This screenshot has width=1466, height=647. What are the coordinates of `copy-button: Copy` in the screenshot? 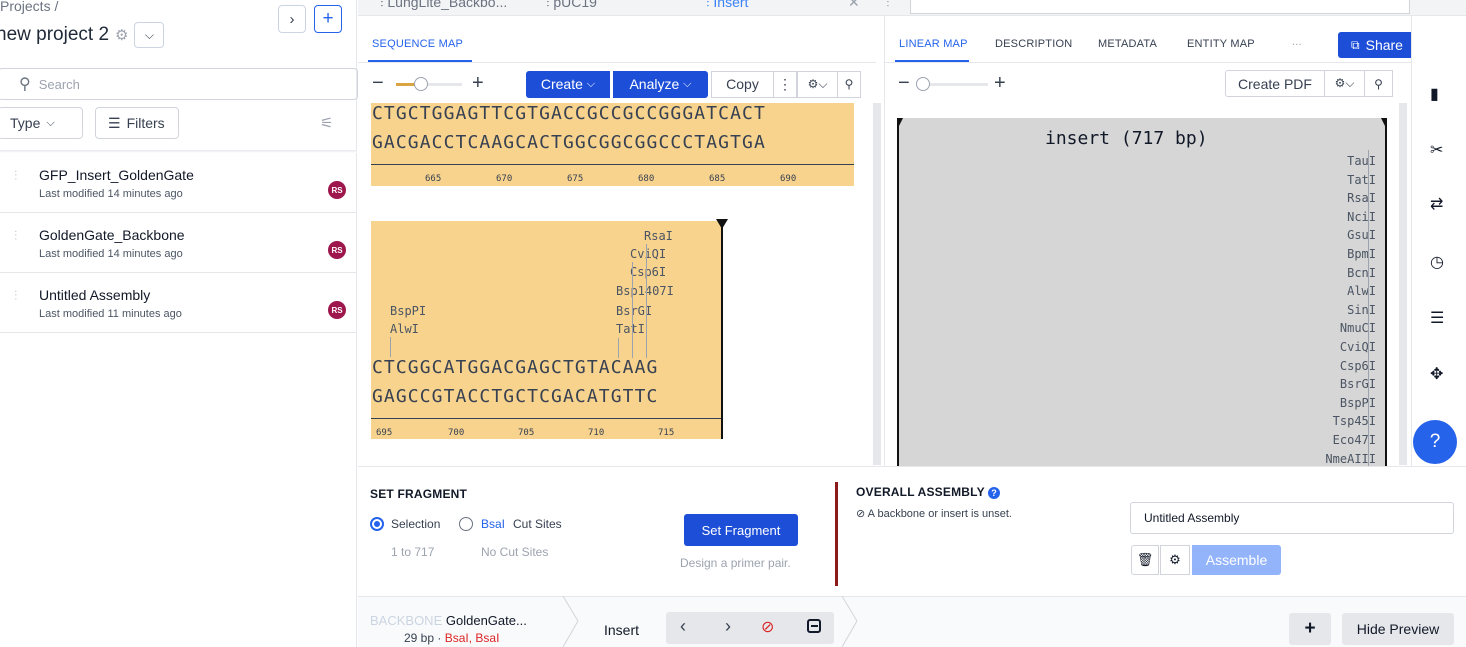 It's located at (742, 84).